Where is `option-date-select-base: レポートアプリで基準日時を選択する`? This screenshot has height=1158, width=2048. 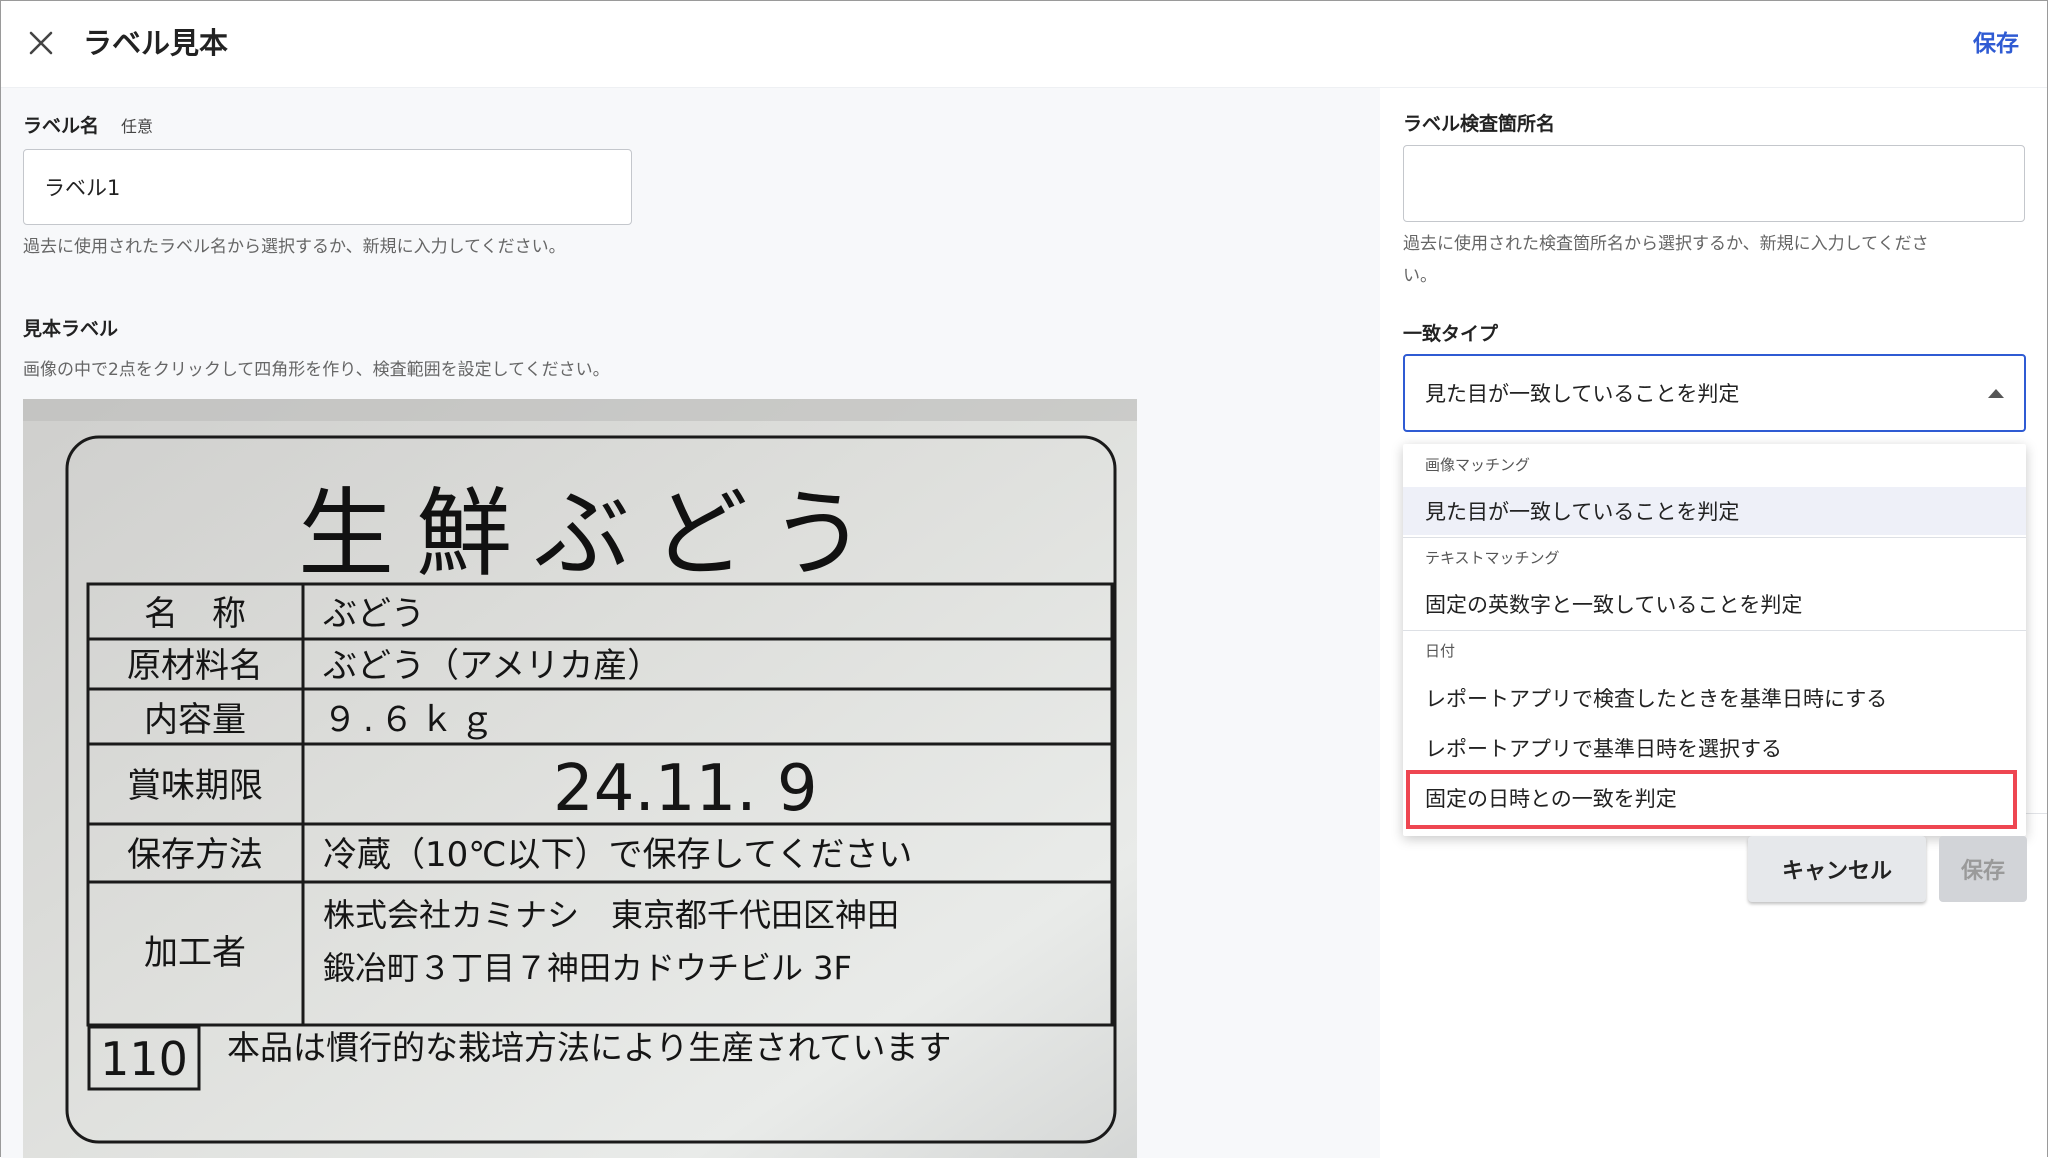 option-date-select-base: レポートアプリで基準日時を選択する is located at coordinates (1714, 748).